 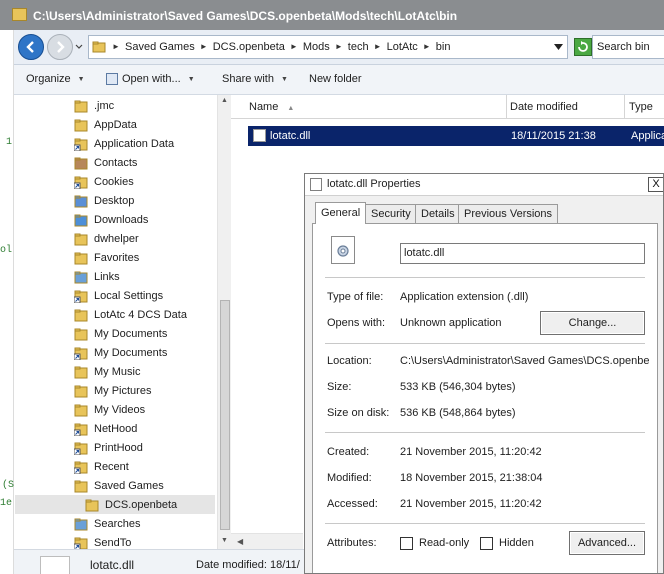 I want to click on column-name-label: Name, so click(x=264, y=107).